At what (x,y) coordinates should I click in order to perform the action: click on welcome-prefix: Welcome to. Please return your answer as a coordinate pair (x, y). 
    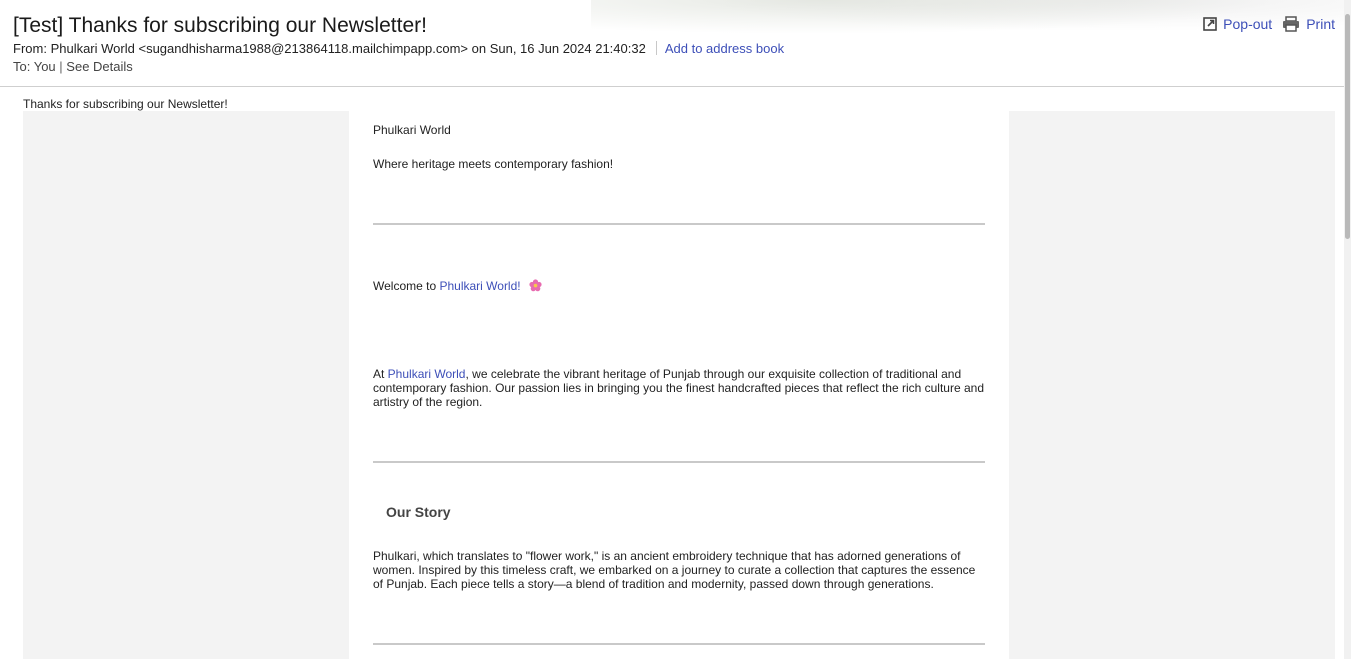
    Looking at the image, I should click on (406, 286).